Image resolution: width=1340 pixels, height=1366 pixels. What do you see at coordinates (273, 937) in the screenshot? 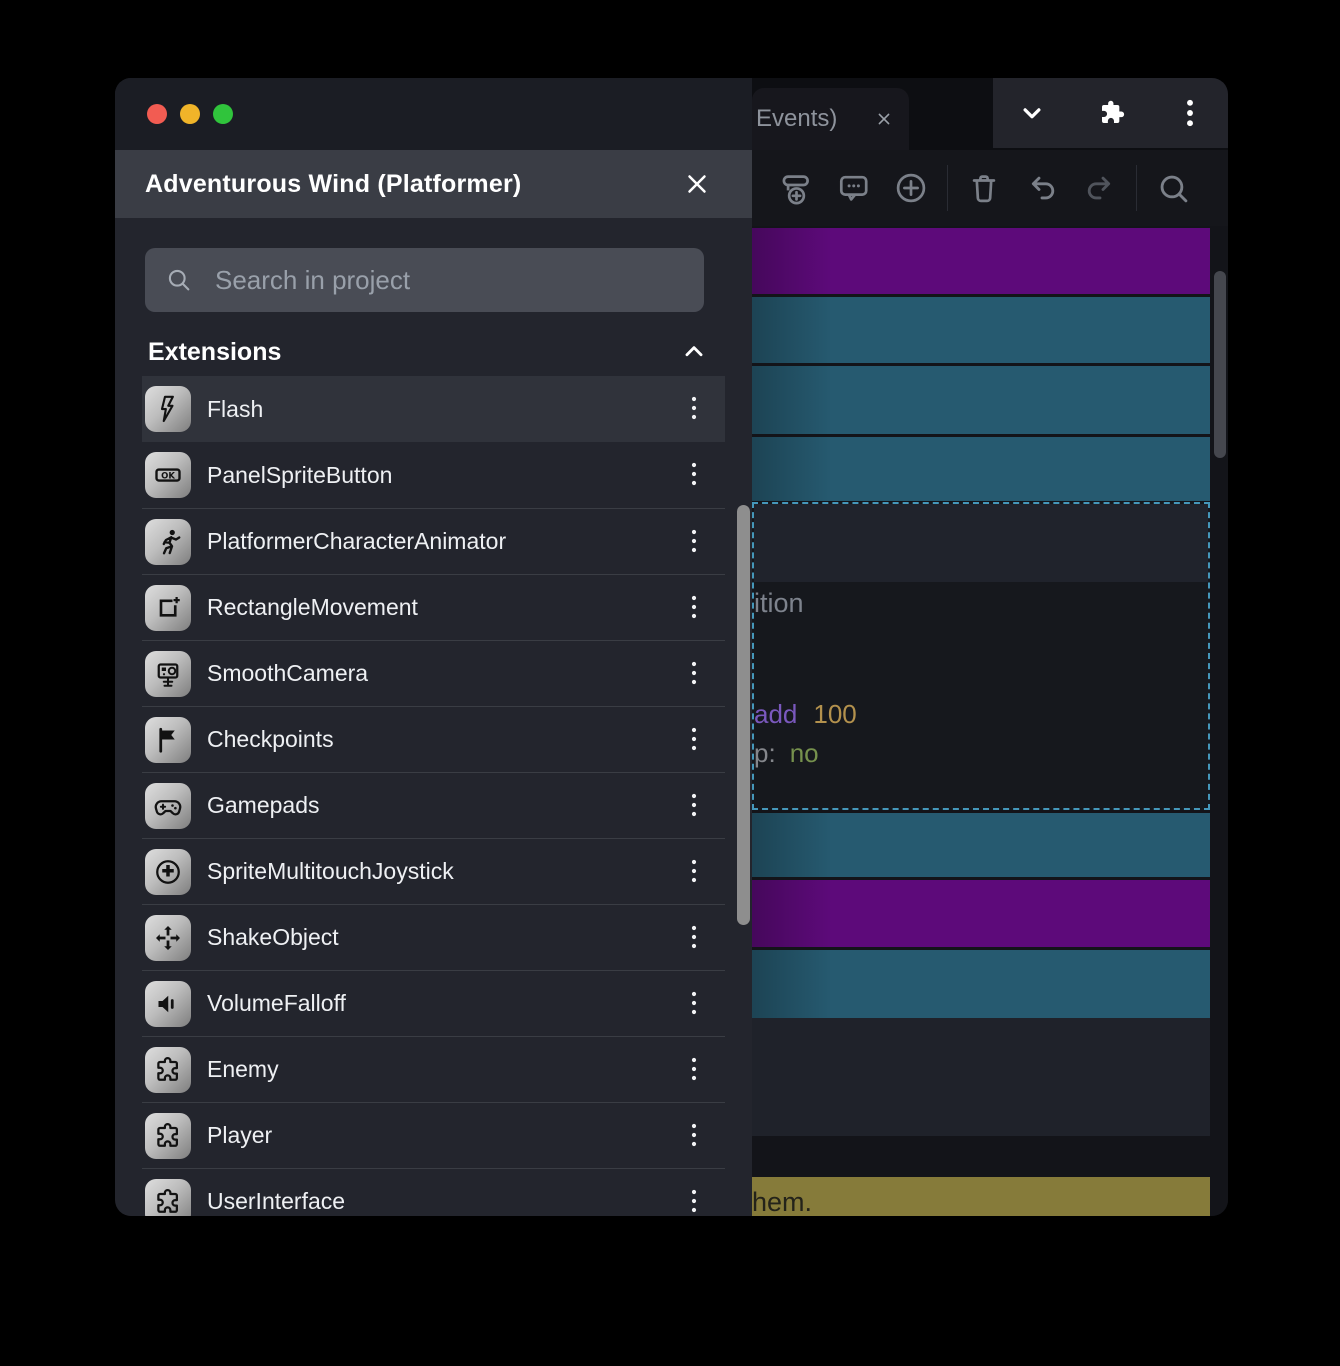
I see `extension-label: ShakeObject` at bounding box center [273, 937].